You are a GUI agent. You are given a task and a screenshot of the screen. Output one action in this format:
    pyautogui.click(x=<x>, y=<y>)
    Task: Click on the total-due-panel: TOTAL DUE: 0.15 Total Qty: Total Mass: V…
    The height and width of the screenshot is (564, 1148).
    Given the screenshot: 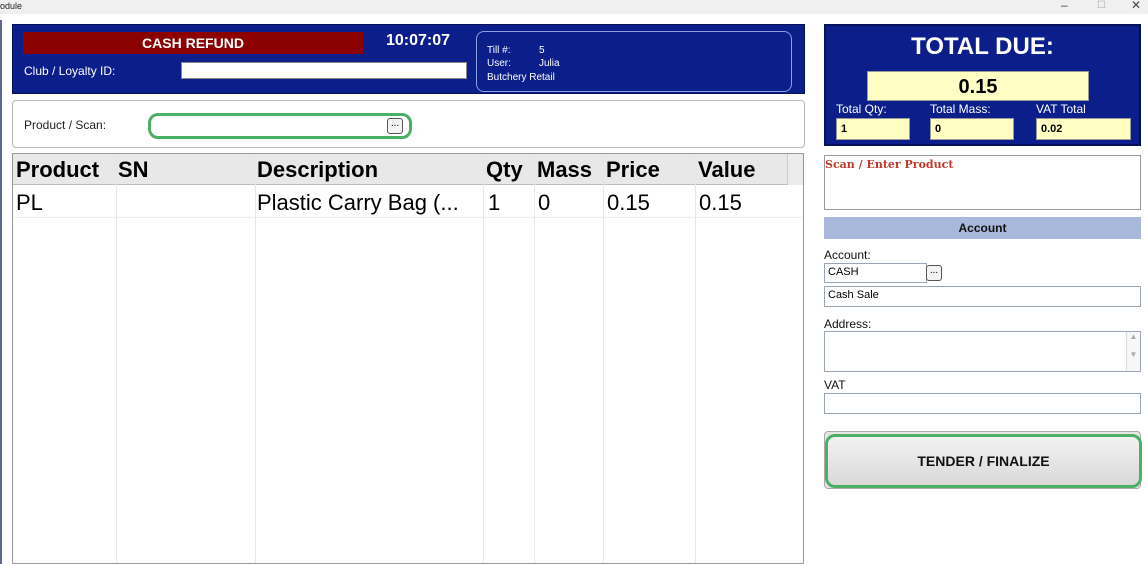 What is the action you would take?
    pyautogui.click(x=982, y=85)
    